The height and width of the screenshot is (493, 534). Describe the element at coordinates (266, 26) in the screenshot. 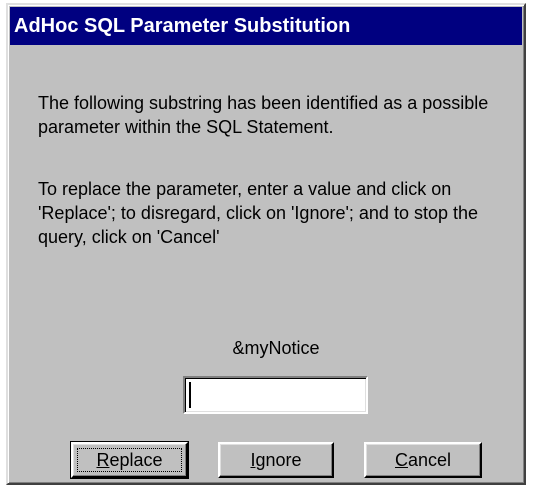

I see `dialog-title: AdHoc SQL Parameter Substitution` at that location.